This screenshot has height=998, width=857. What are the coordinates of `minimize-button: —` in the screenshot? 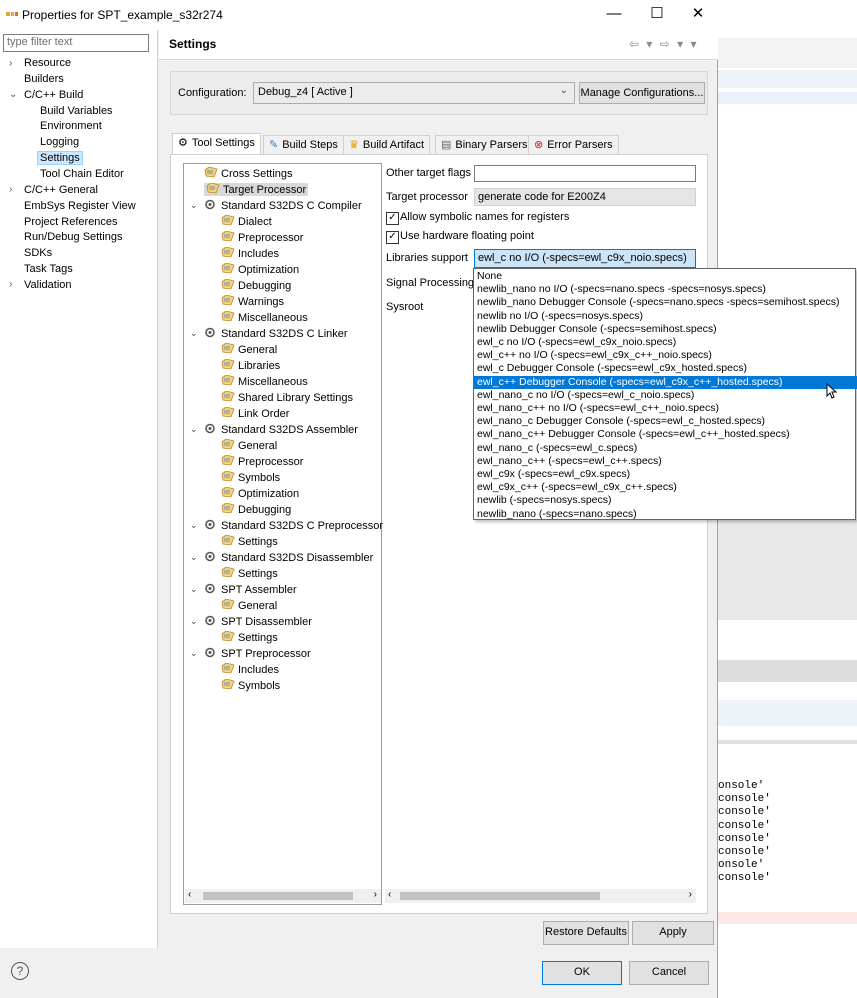 It's located at (614, 15).